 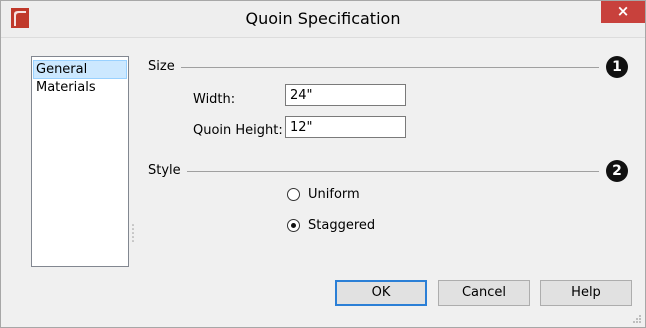 What do you see at coordinates (390, 67) in the screenshot?
I see `size-divider` at bounding box center [390, 67].